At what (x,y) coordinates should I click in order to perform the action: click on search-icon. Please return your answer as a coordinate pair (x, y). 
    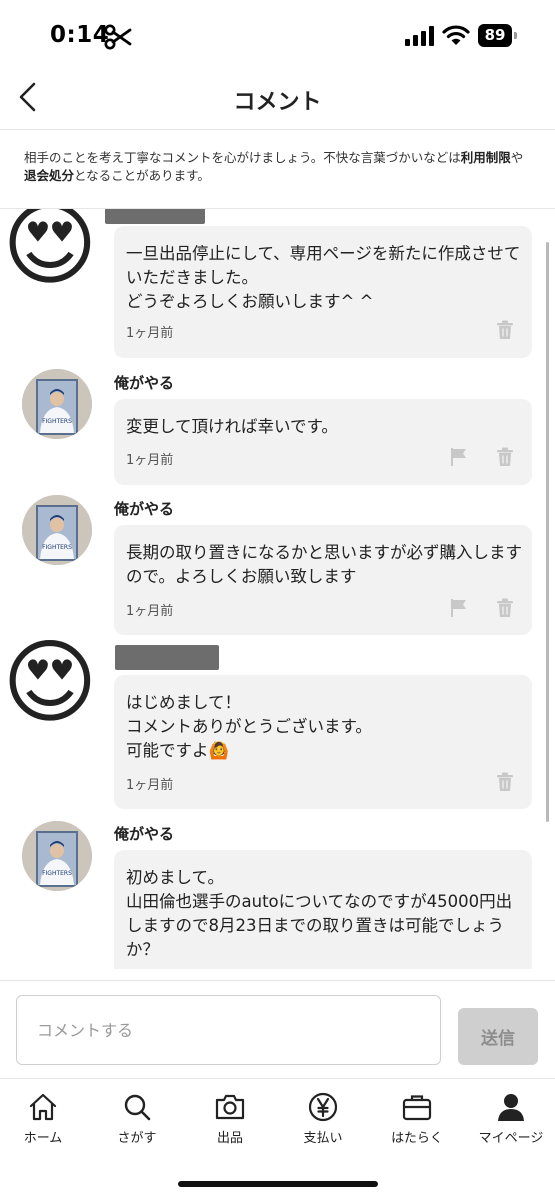
    Looking at the image, I should click on (137, 1107).